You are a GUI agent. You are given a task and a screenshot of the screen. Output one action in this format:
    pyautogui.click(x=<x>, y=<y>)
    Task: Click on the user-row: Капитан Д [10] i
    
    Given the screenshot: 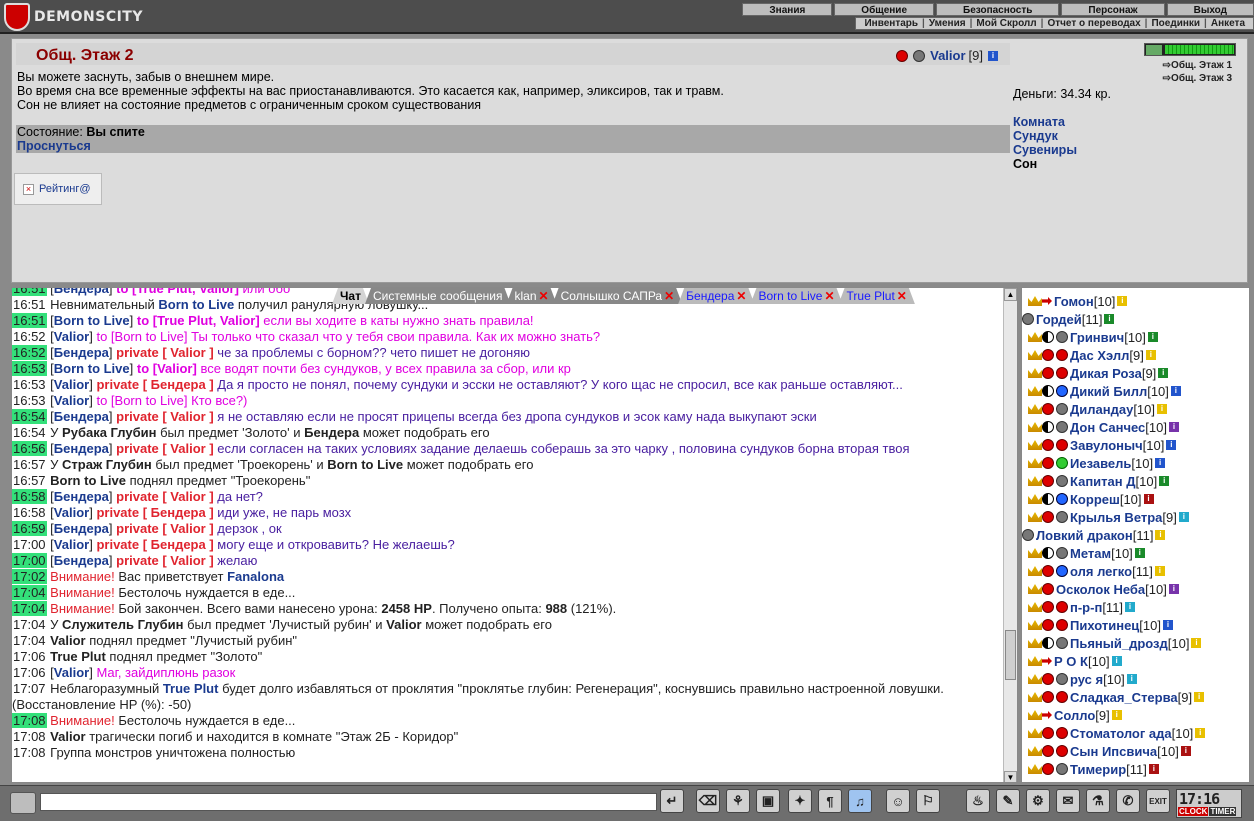 What is the action you would take?
    pyautogui.click(x=1135, y=481)
    